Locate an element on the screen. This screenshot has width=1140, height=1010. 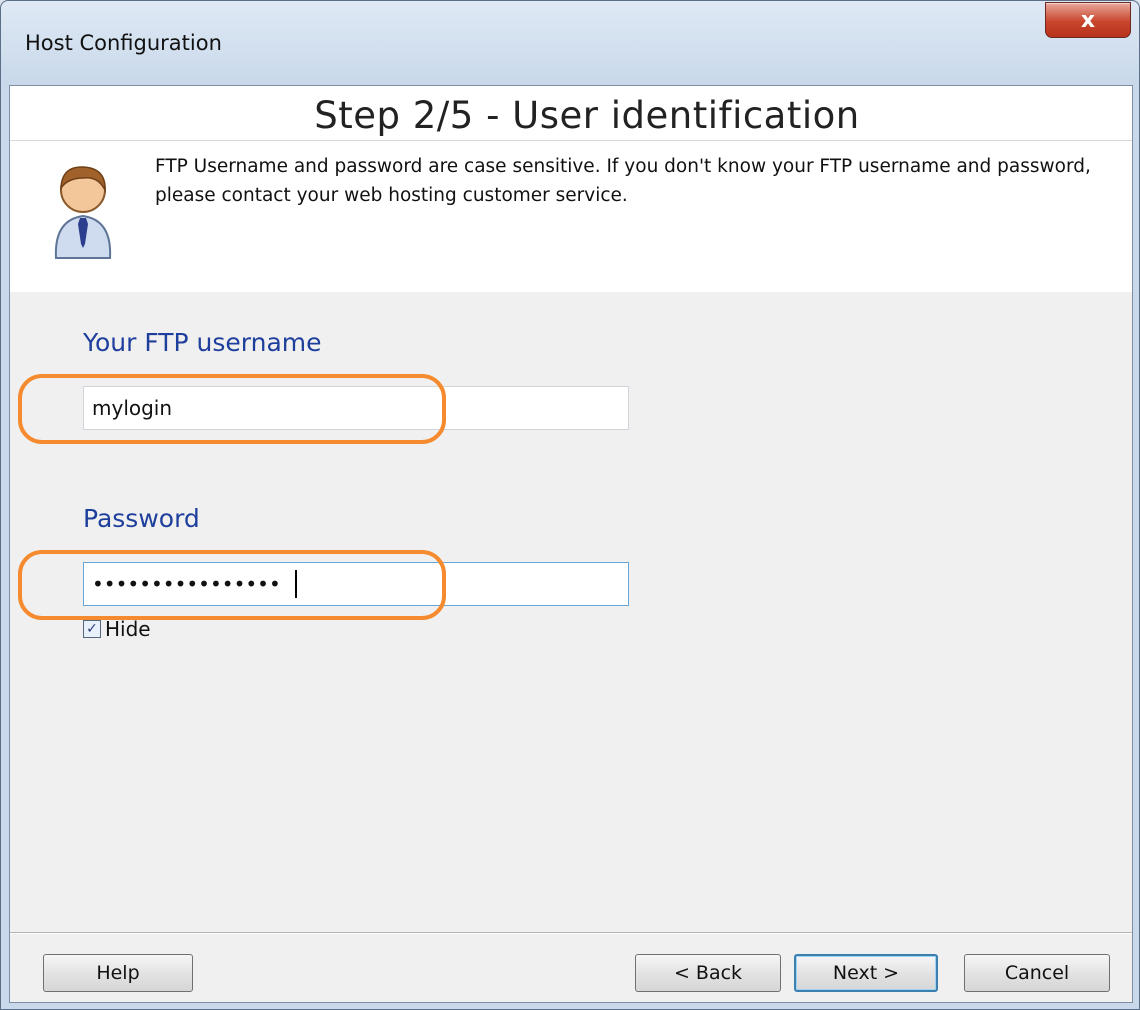
hide-label: Hide is located at coordinates (128, 629).